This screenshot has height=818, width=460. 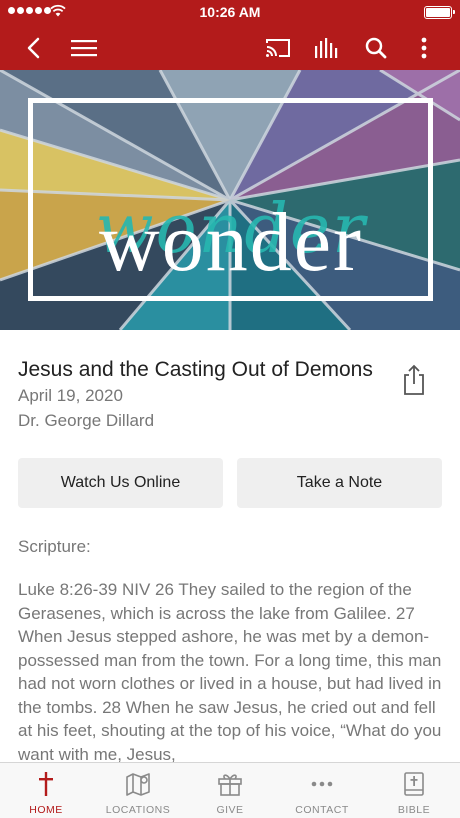 I want to click on watch-online-button: Watch Us Online, so click(x=120, y=483).